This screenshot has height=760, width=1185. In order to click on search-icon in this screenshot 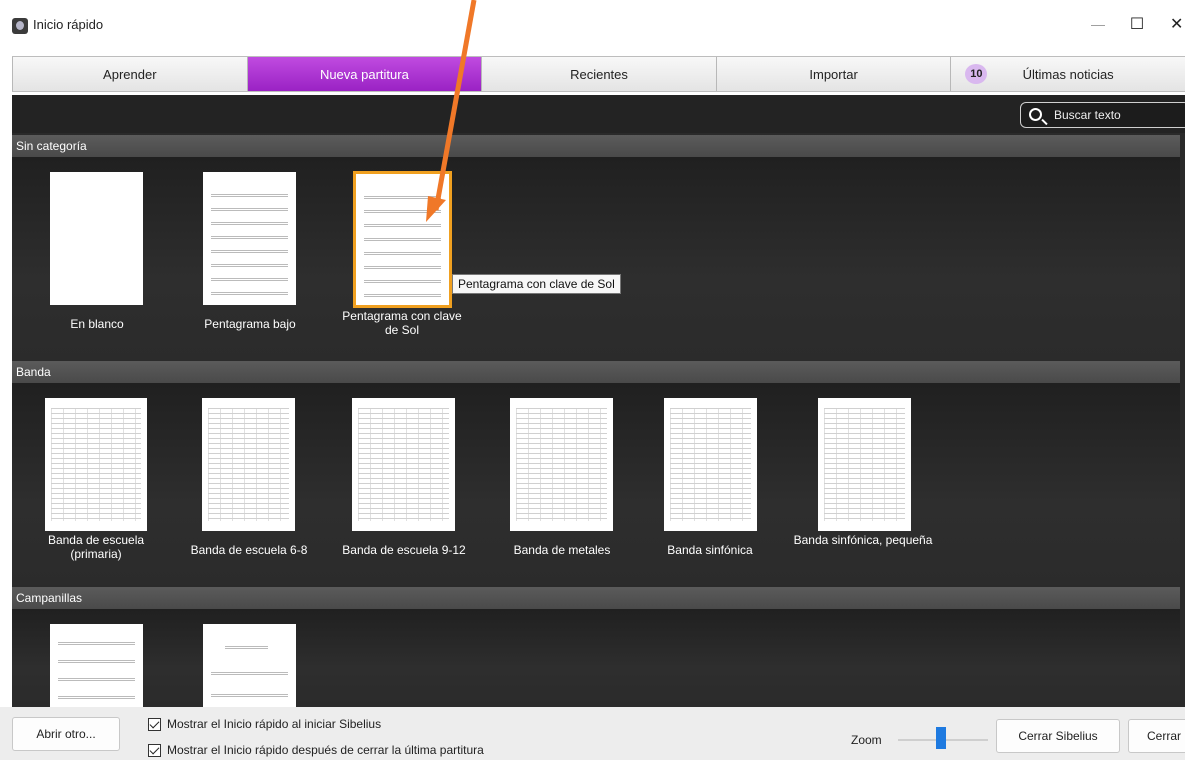, I will do `click(1035, 114)`.